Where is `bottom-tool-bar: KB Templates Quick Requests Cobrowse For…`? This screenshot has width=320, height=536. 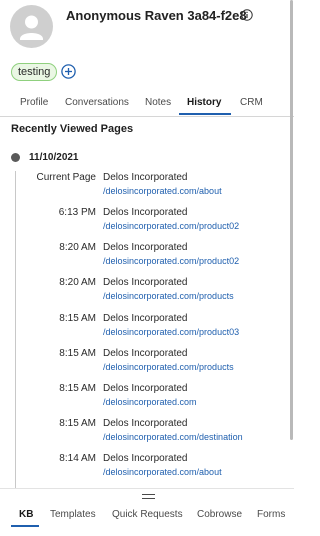
bottom-tool-bar: KB Templates Quick Requests Cobrowse For… is located at coordinates (147, 512).